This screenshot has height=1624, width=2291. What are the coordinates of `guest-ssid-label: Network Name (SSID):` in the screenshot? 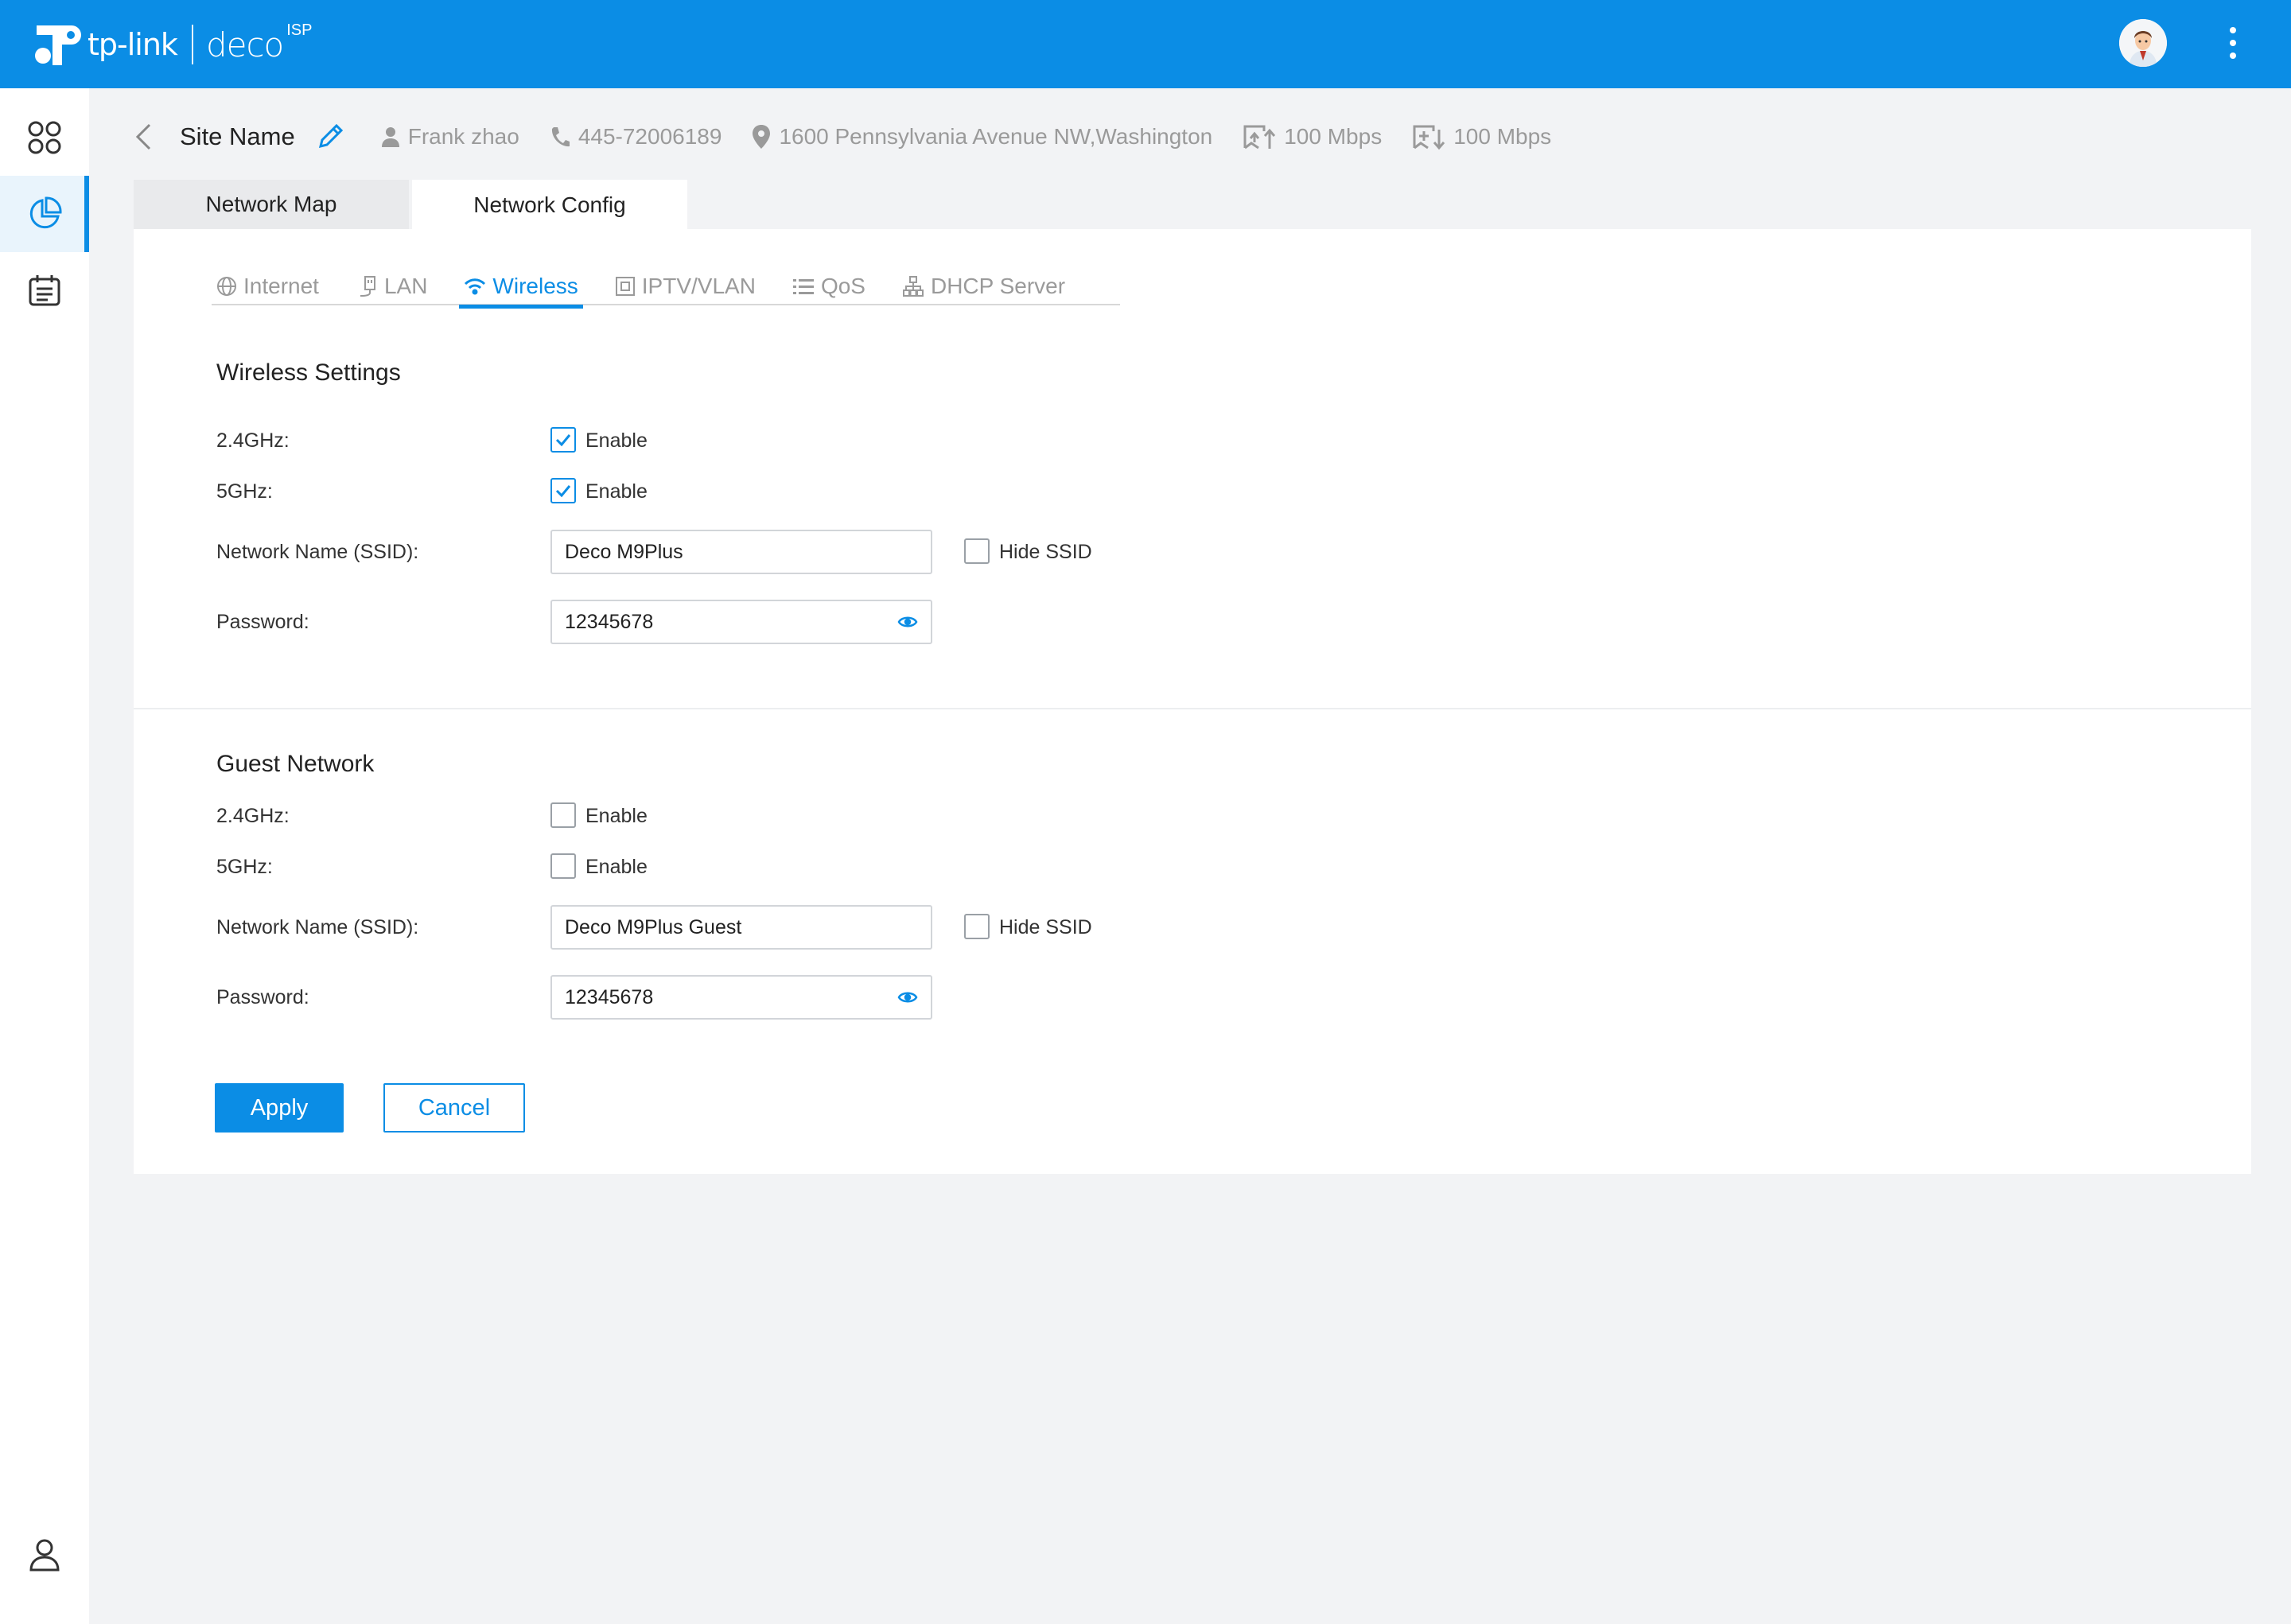 It's located at (317, 927).